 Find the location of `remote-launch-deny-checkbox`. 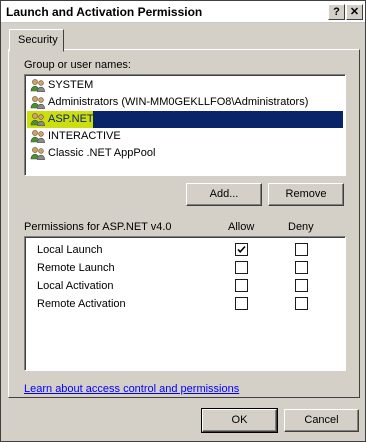

remote-launch-deny-checkbox is located at coordinates (301, 267).